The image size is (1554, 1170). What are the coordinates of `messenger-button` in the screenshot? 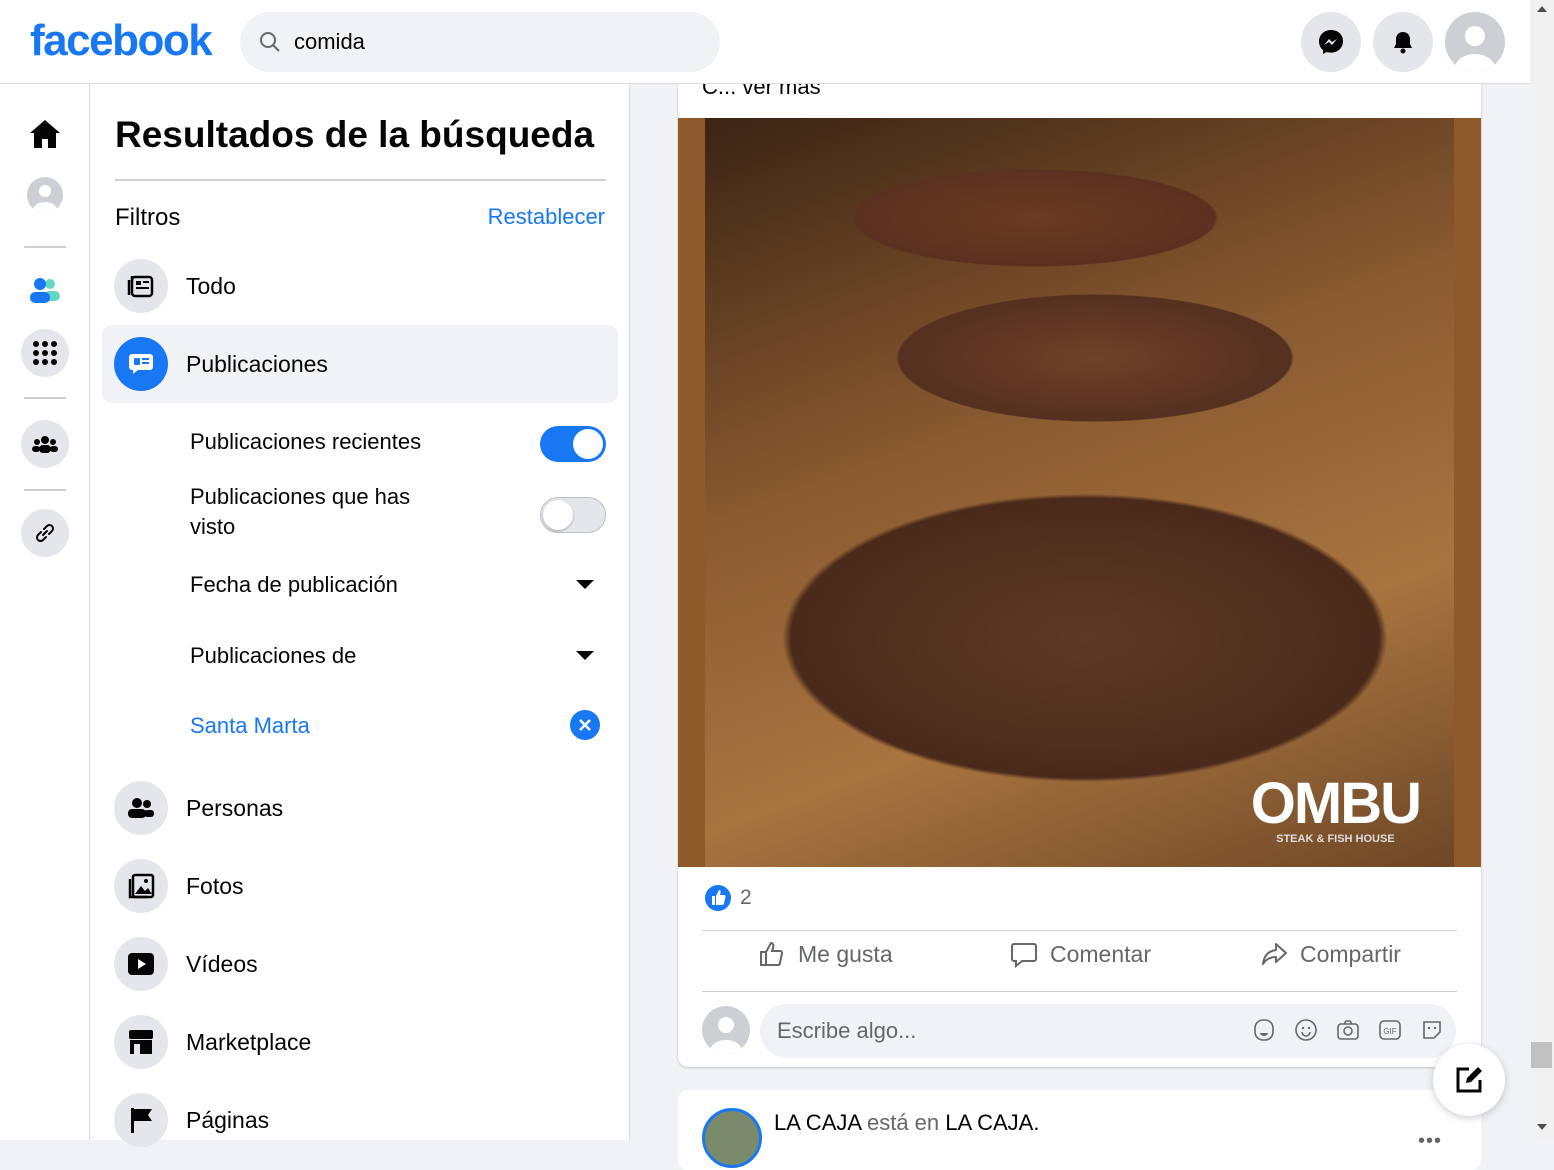 It's located at (1331, 42).